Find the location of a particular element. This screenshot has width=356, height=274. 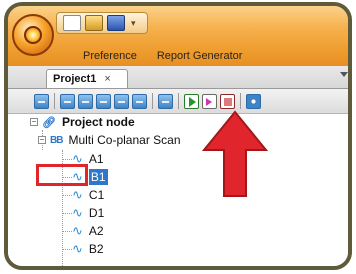

ribbon-menu: Preference Report Generator is located at coordinates (178, 56).